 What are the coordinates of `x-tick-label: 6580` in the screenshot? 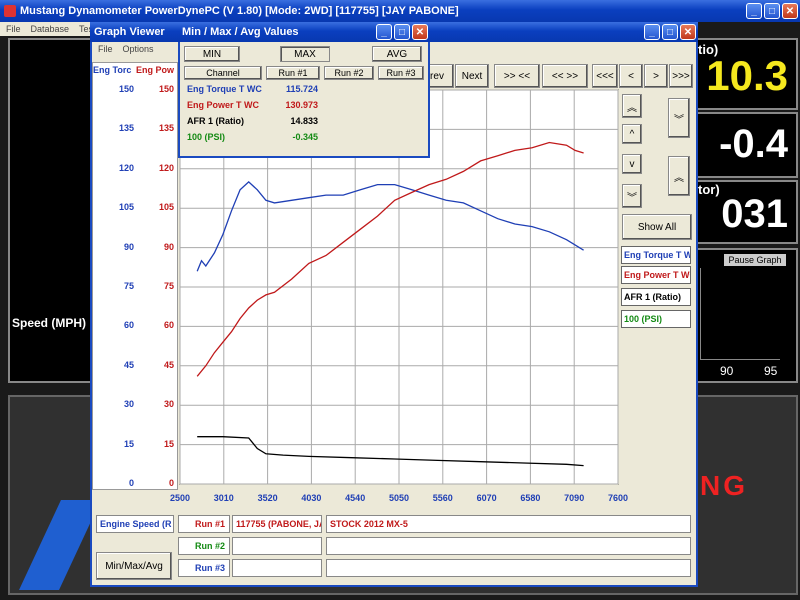 It's located at (530, 498).